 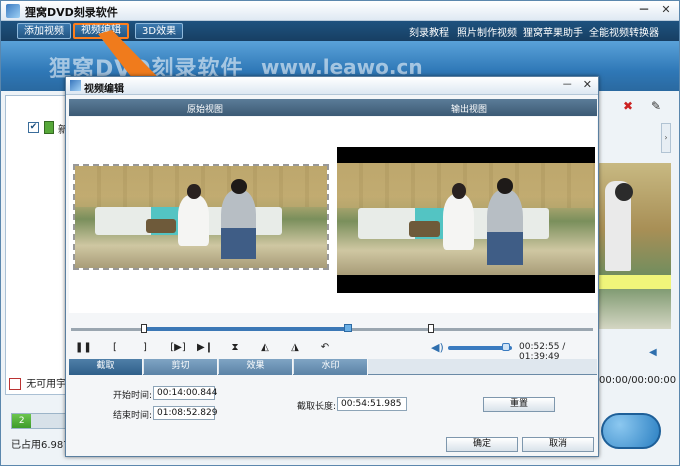 What do you see at coordinates (553, 31) in the screenshot?
I see `link-apple-assistant: 狸窝苹果助手` at bounding box center [553, 31].